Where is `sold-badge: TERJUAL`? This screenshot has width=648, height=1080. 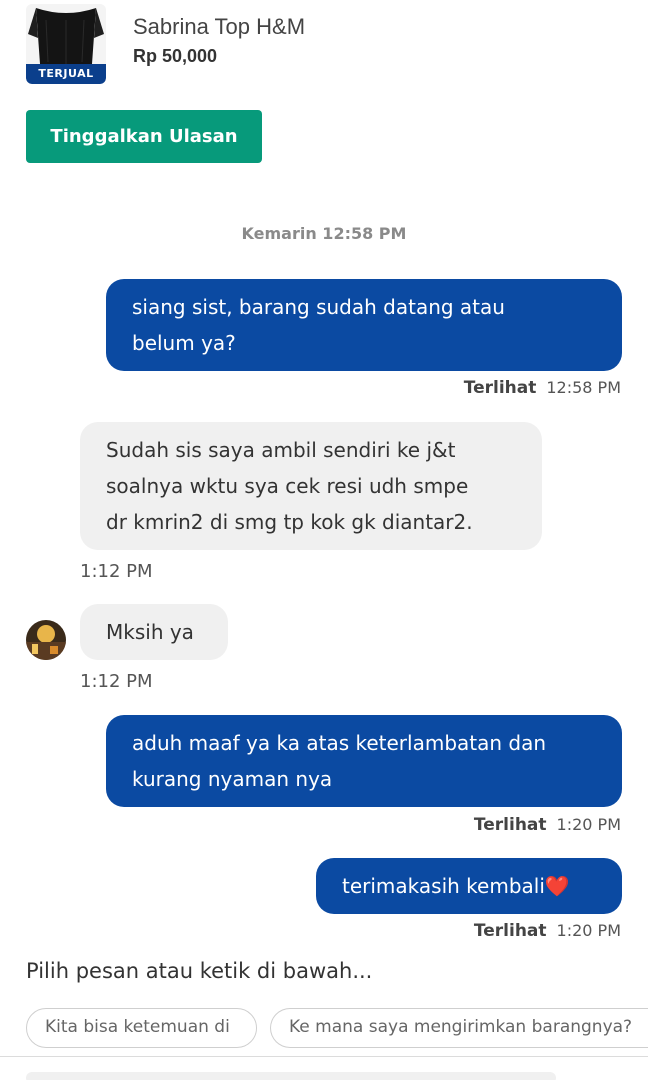
sold-badge: TERJUAL is located at coordinates (66, 74).